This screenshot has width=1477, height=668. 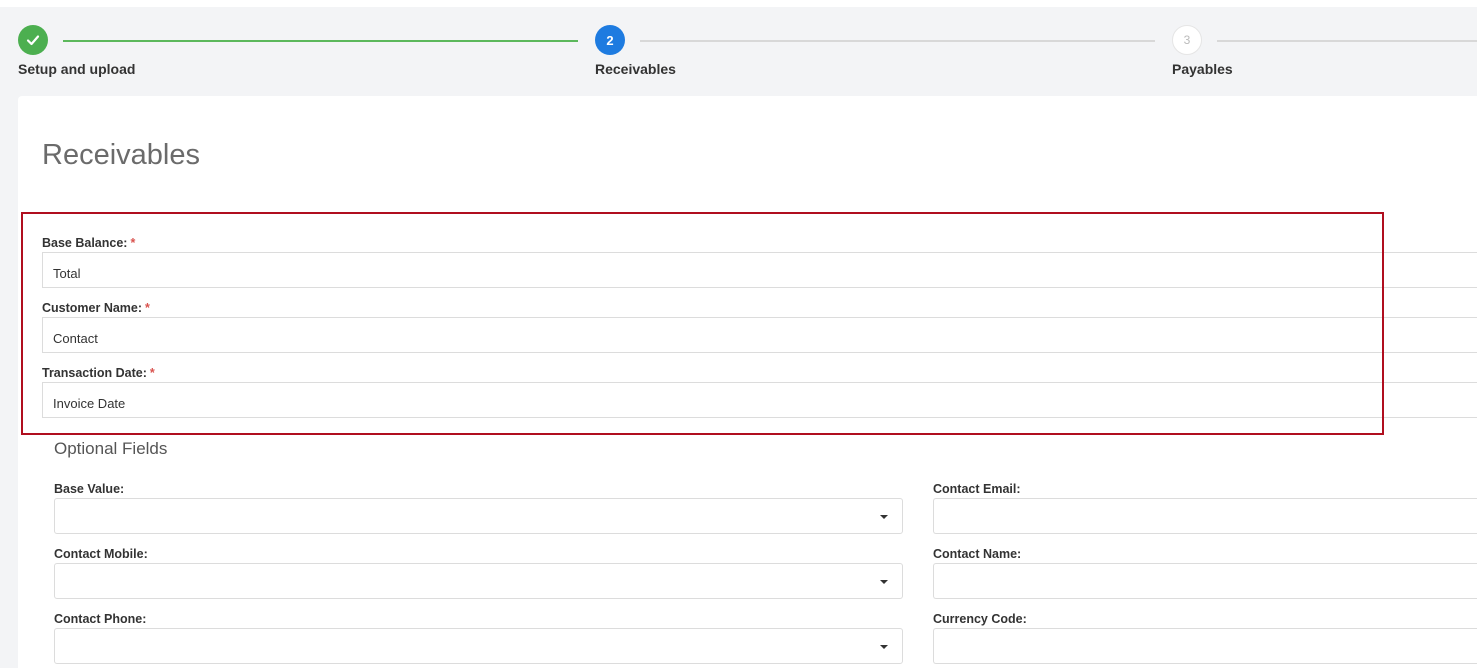 What do you see at coordinates (610, 40) in the screenshot?
I see `step-2-circle: 2` at bounding box center [610, 40].